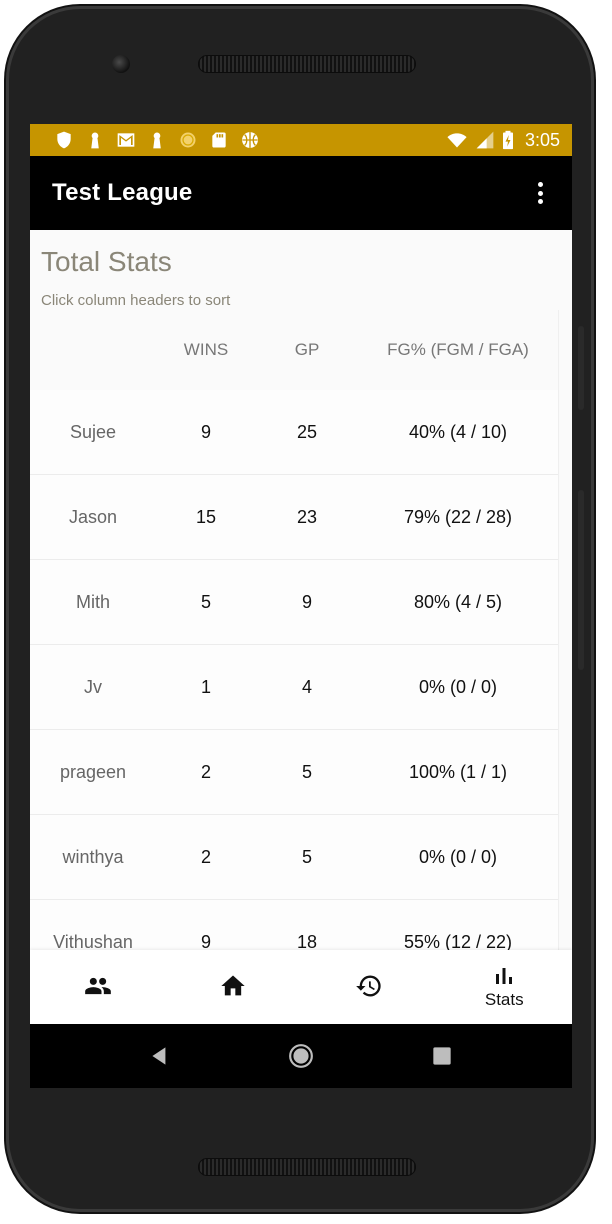  Describe the element at coordinates (505, 987) in the screenshot. I see `nav-stats: Stats` at that location.